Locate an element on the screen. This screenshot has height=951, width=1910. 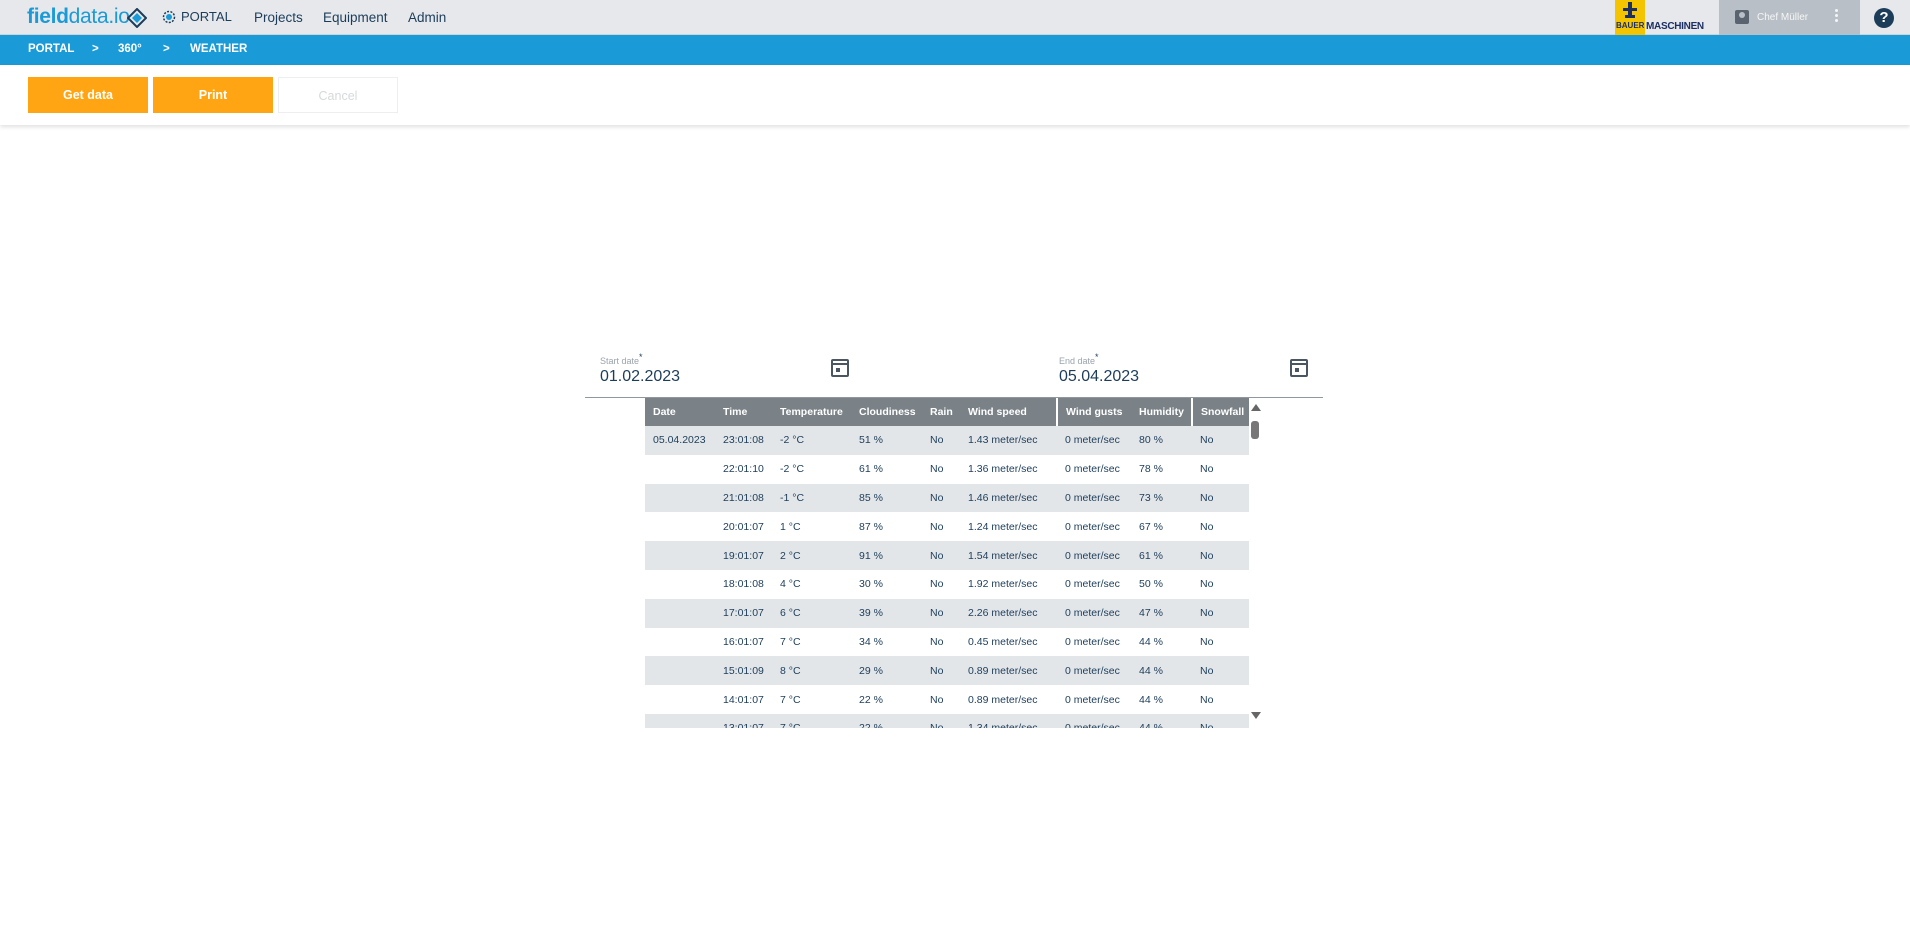
bauer-logo-box: BAUER is located at coordinates (1630, 17).